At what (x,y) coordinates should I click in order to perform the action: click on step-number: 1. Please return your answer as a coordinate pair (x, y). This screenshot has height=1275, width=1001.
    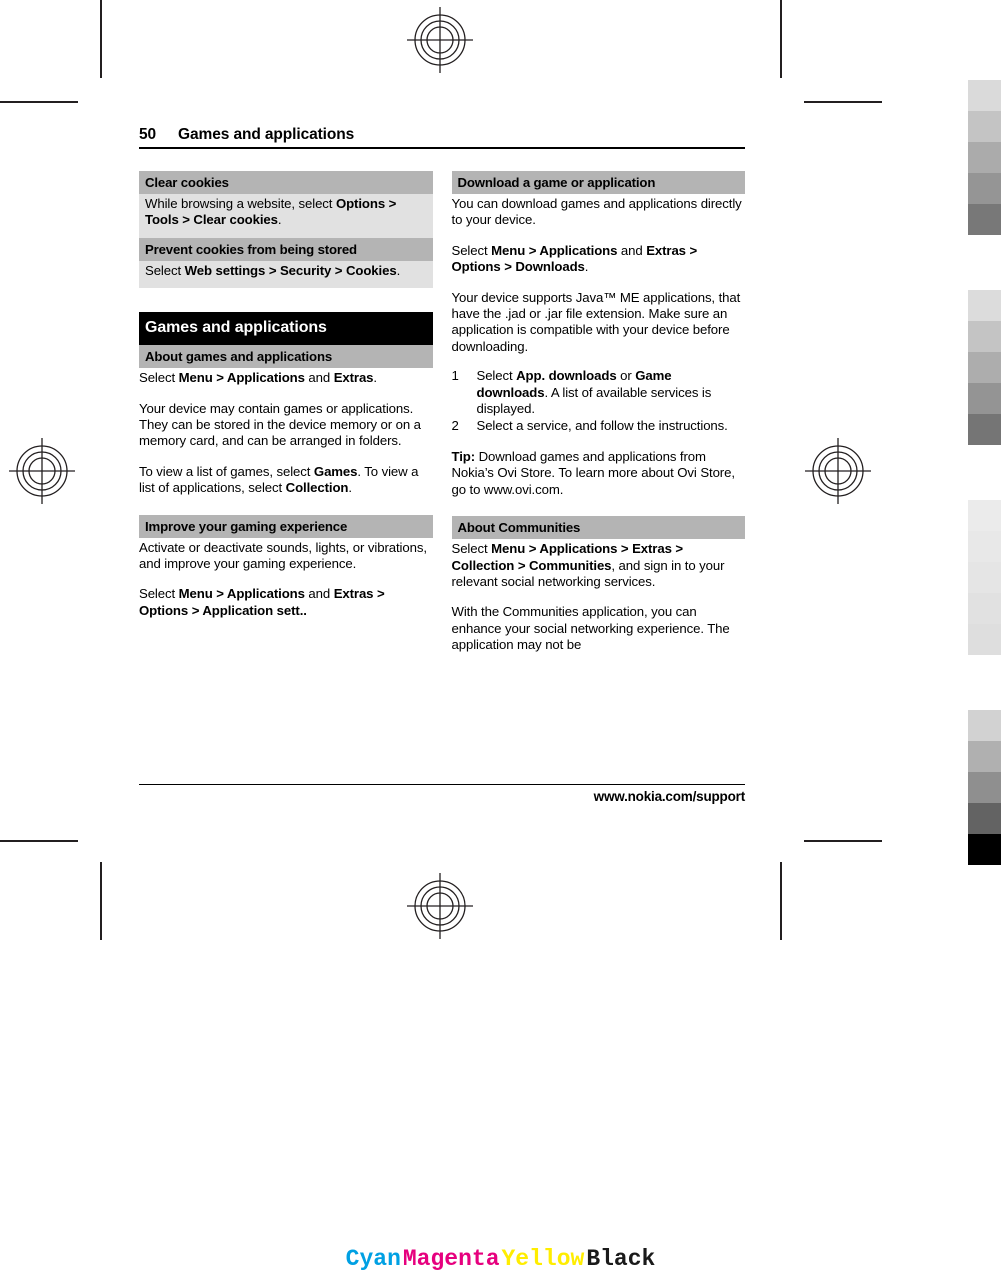
    Looking at the image, I should click on (455, 376).